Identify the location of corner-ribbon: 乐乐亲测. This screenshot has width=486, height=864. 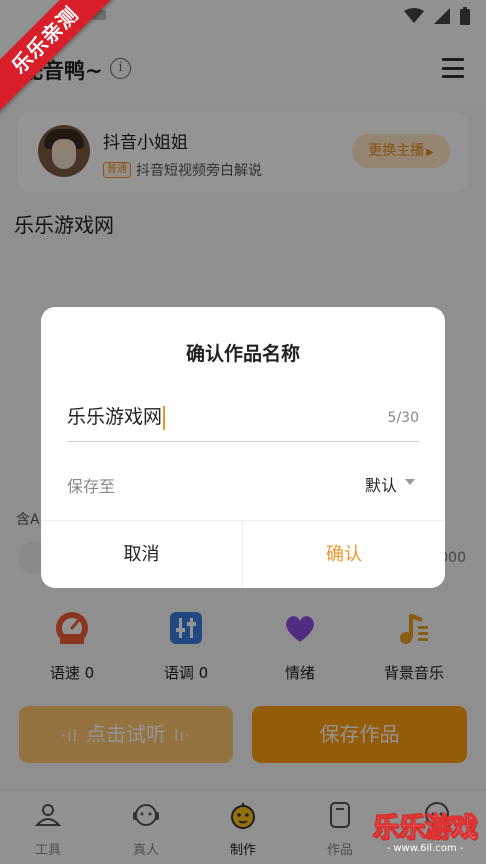
(60, 60).